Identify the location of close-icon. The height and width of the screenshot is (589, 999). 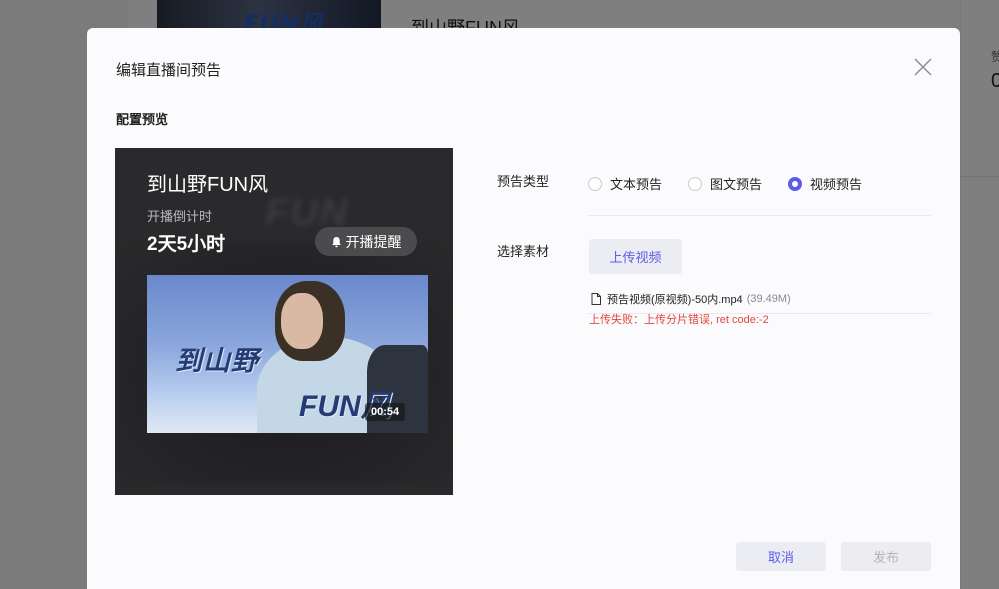
(923, 67).